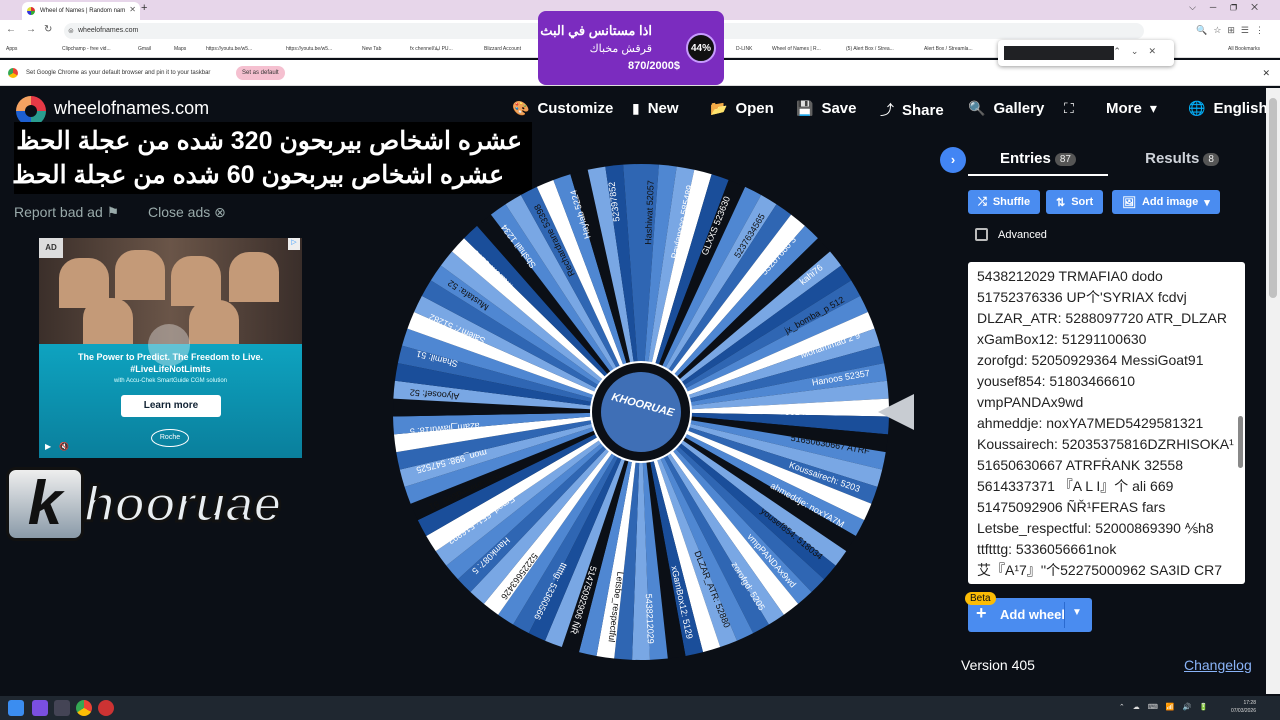  I want to click on nav-open: 📂 Open, so click(742, 108).